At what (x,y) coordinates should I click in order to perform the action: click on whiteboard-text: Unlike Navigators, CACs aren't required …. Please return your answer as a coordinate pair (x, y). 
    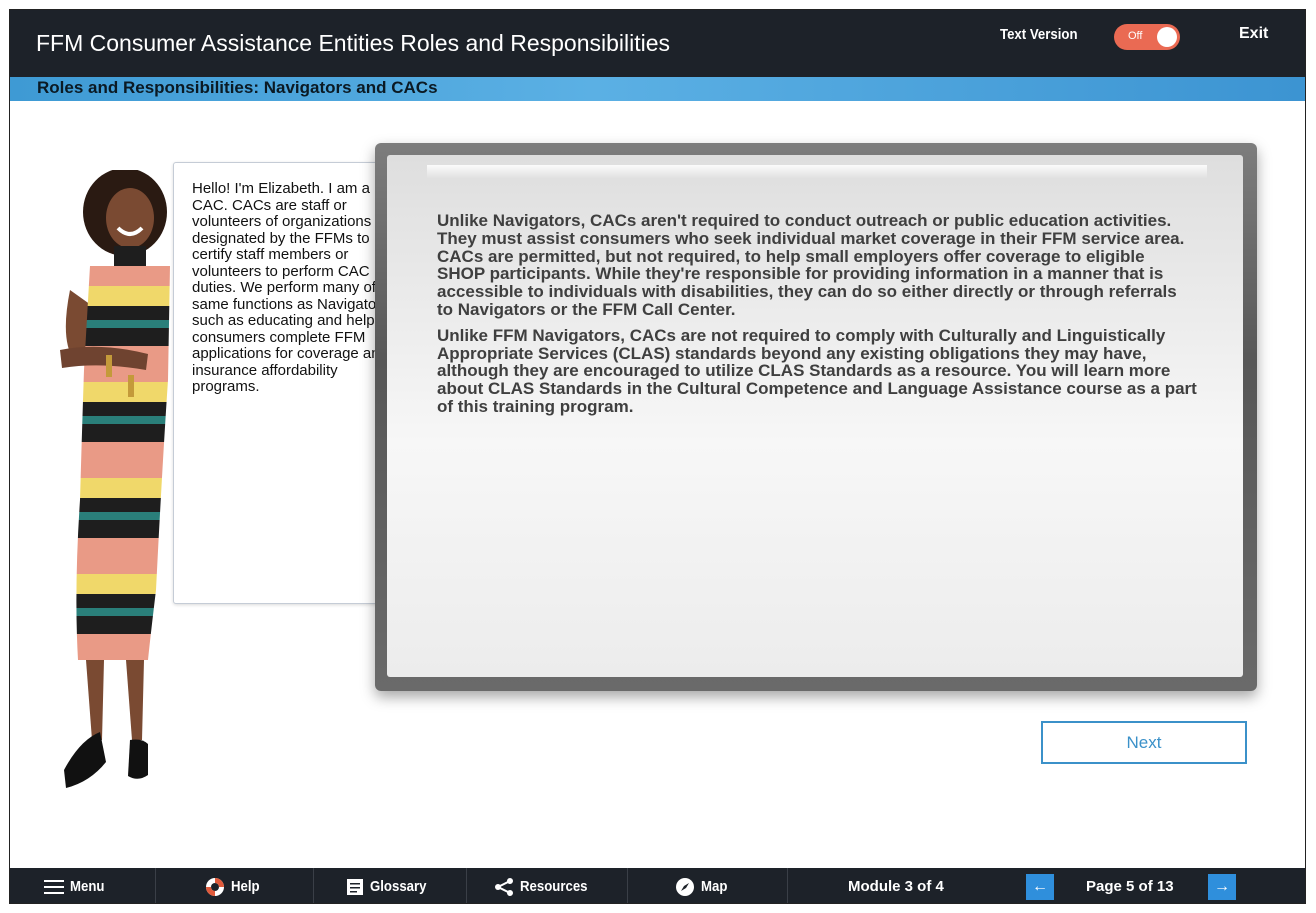
    Looking at the image, I should click on (817, 318).